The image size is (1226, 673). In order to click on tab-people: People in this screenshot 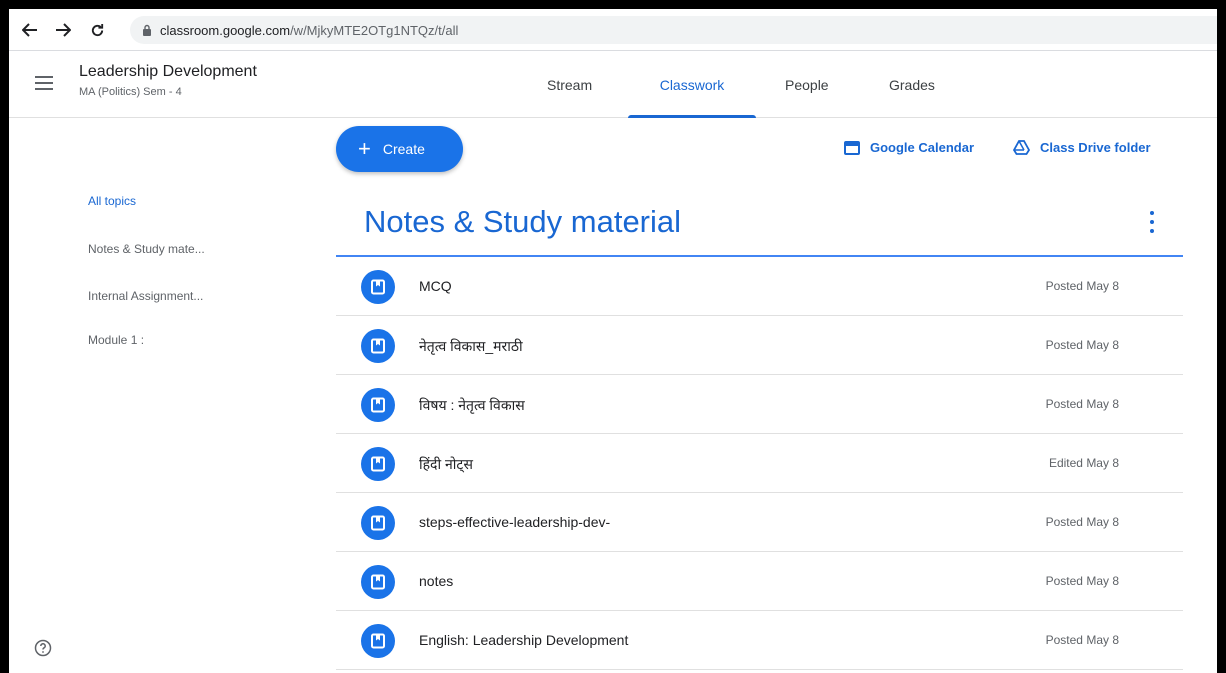, I will do `click(807, 85)`.